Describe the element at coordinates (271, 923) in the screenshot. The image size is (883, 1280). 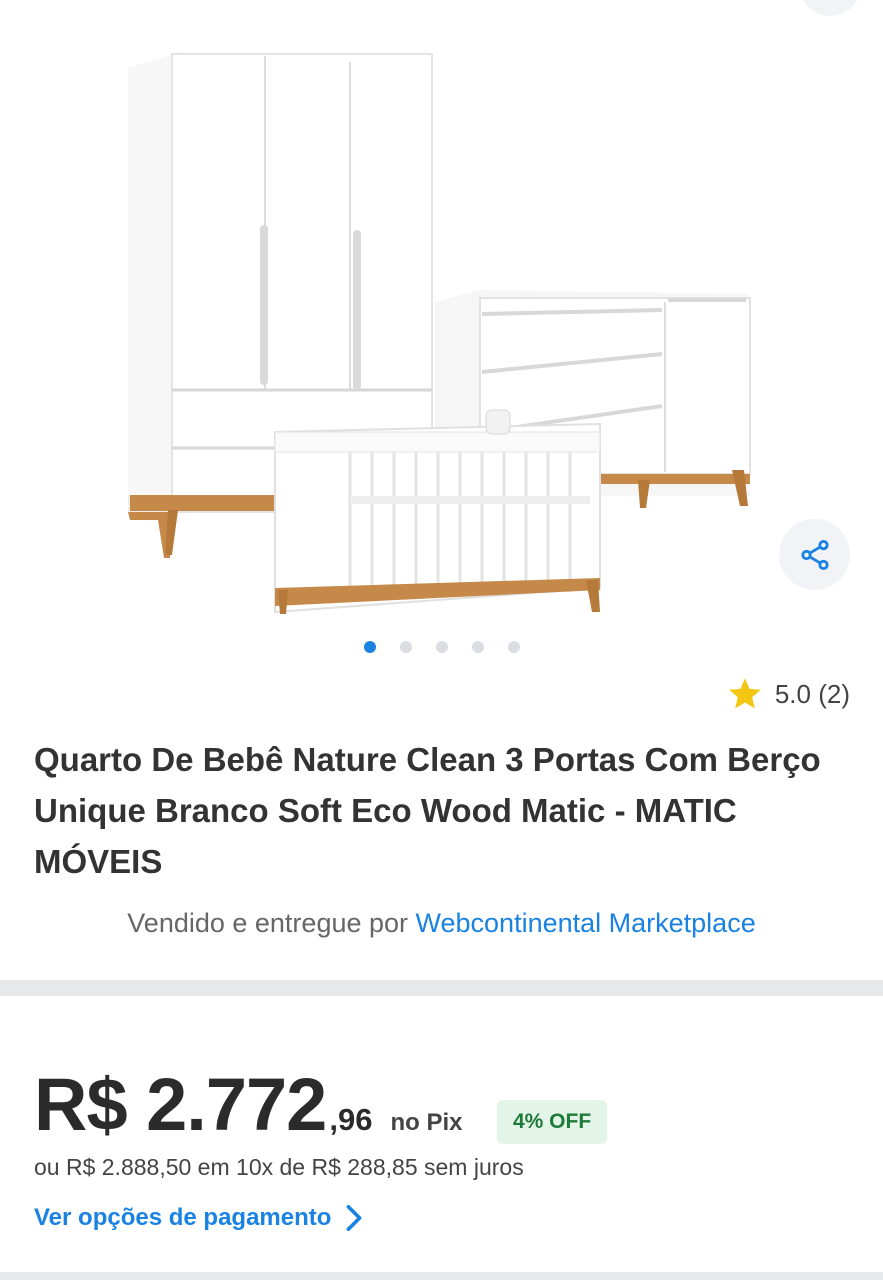
I see `seller-prefix: Vendido e entregue por` at that location.